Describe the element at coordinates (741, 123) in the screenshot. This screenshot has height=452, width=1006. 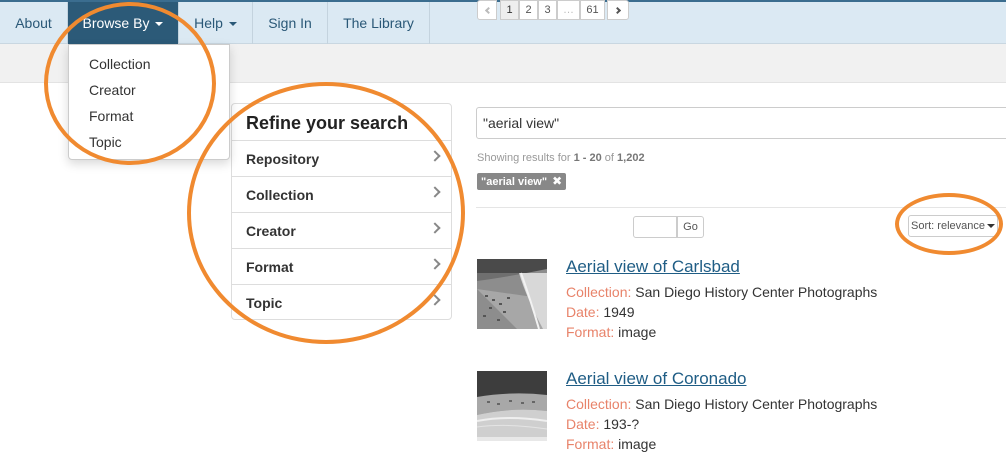
I see `search-input` at that location.